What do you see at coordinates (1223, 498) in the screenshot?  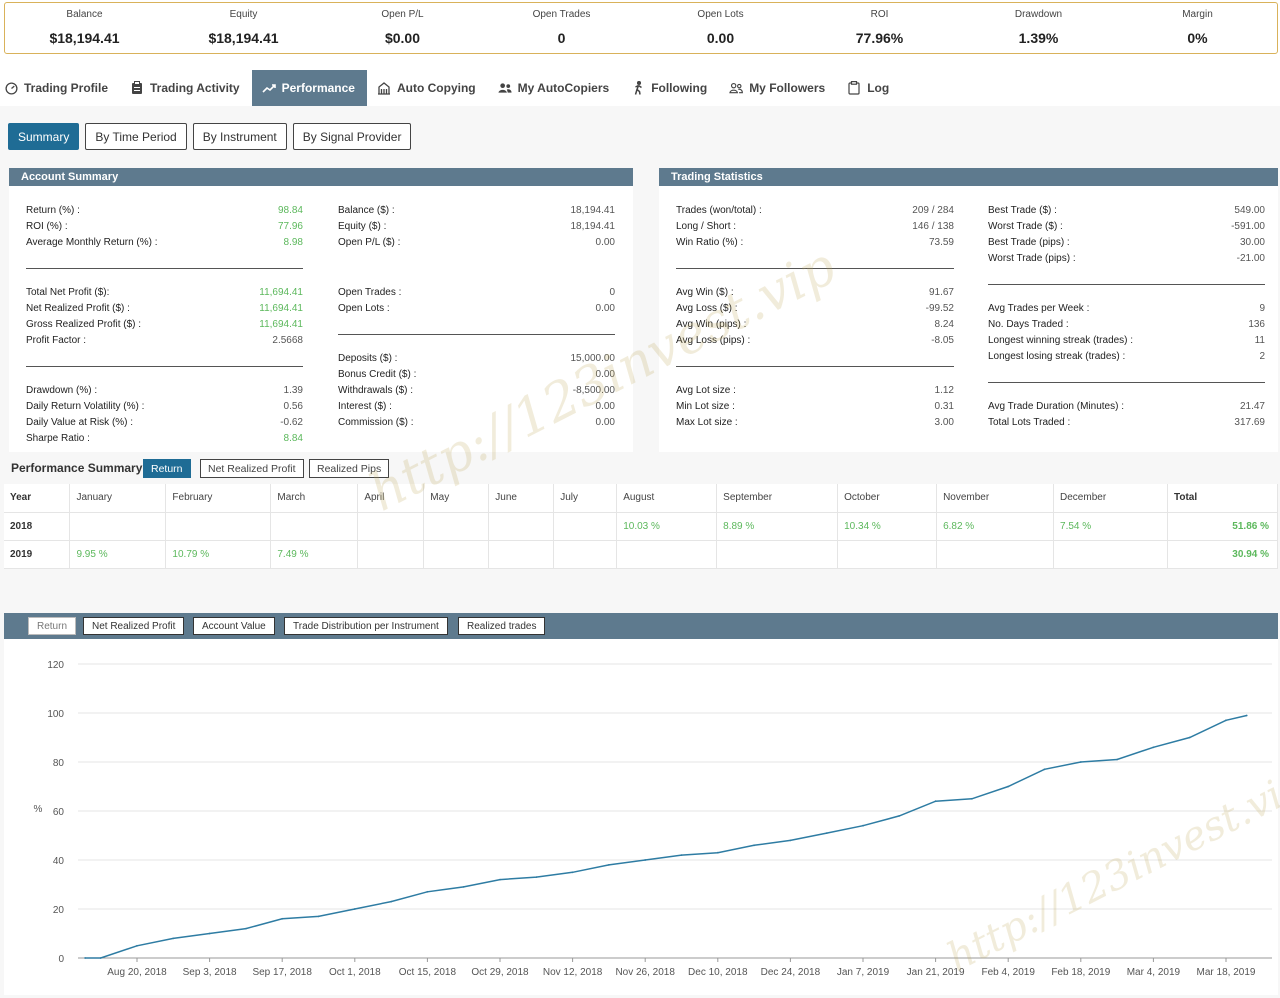 I see `column-header-total: Total` at bounding box center [1223, 498].